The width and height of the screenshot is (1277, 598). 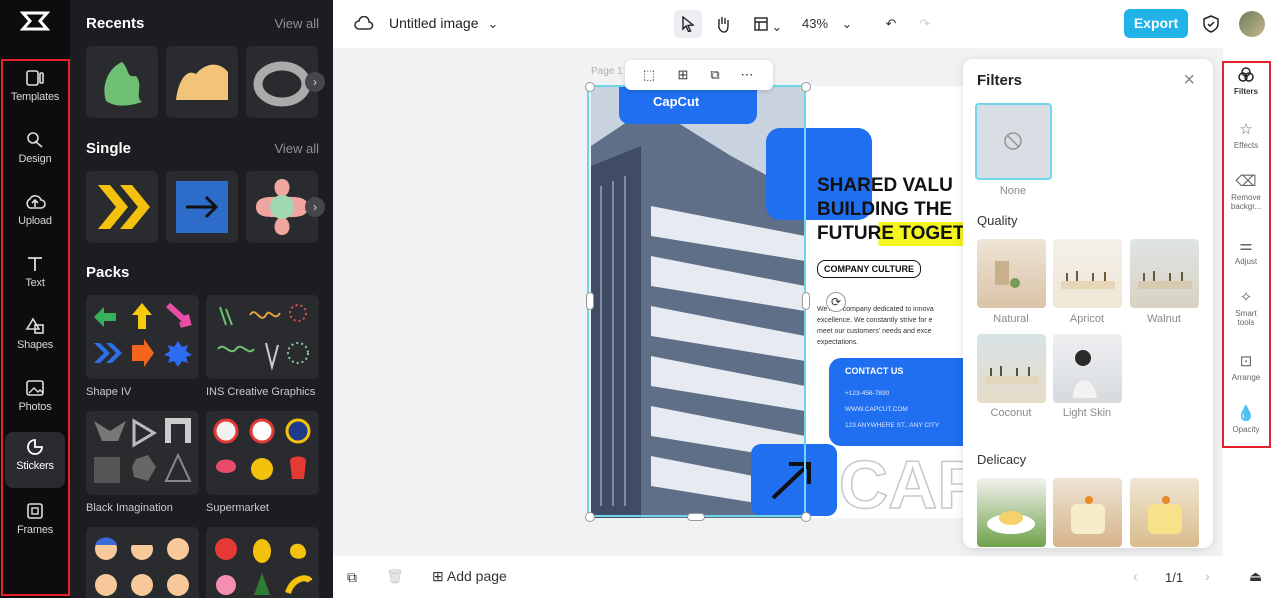 What do you see at coordinates (1246, 367) in the screenshot?
I see `tool-arrange: ⊡ Arrange` at bounding box center [1246, 367].